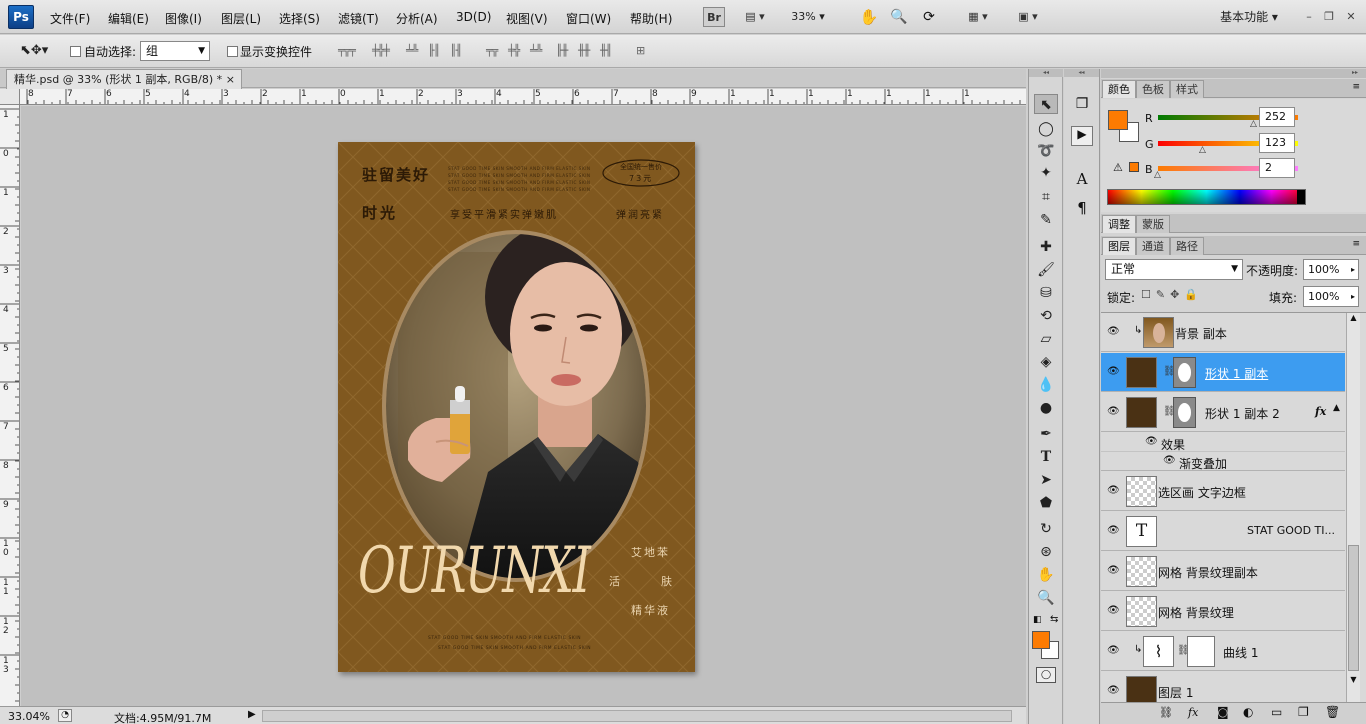 Image resolution: width=1366 pixels, height=724 pixels. Describe the element at coordinates (588, 18) in the screenshot. I see `menu-window: 窗口(W)` at that location.